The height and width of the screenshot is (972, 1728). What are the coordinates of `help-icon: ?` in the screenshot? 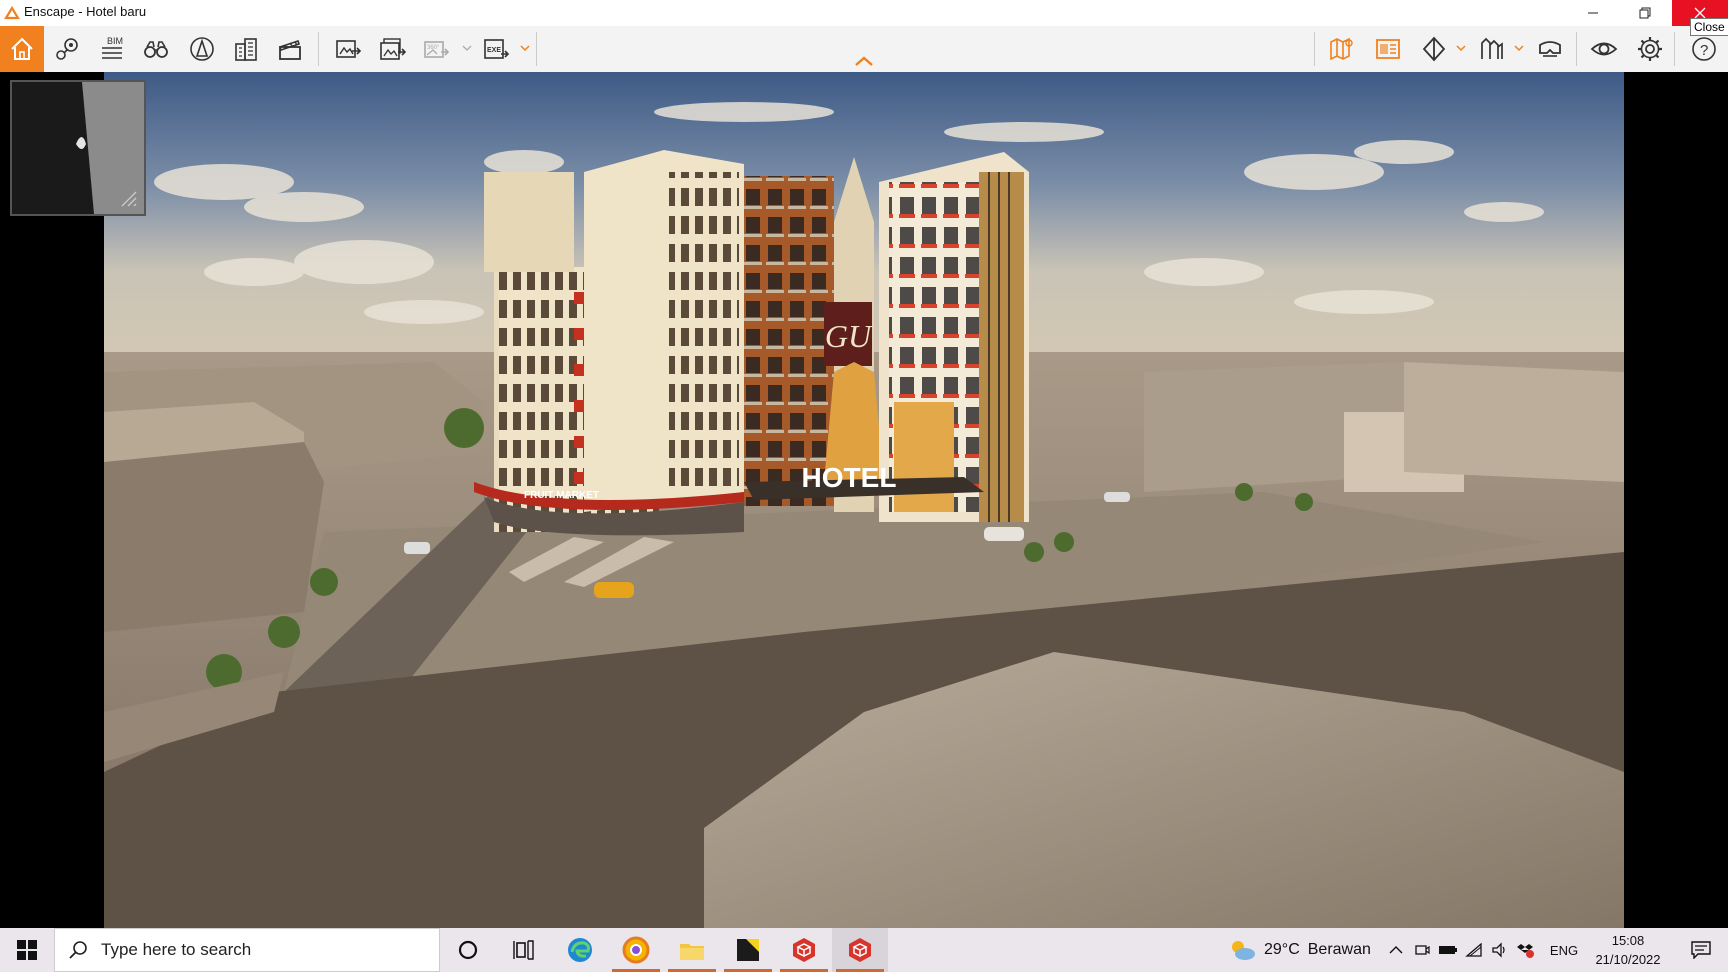 It's located at (1704, 49).